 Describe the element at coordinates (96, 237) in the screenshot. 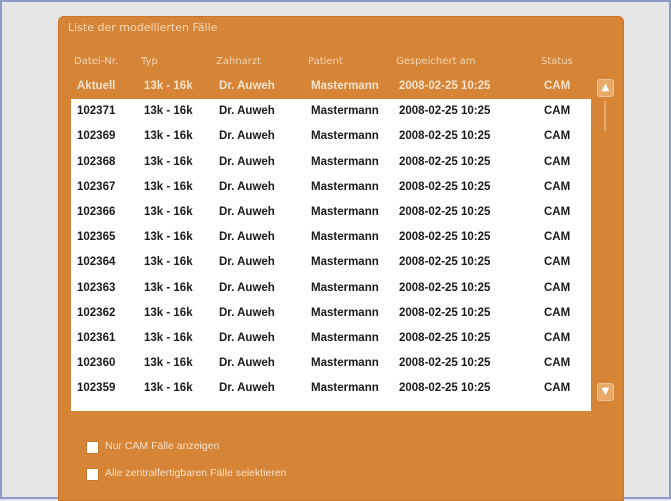

I see `cell-file-no: 102365` at that location.